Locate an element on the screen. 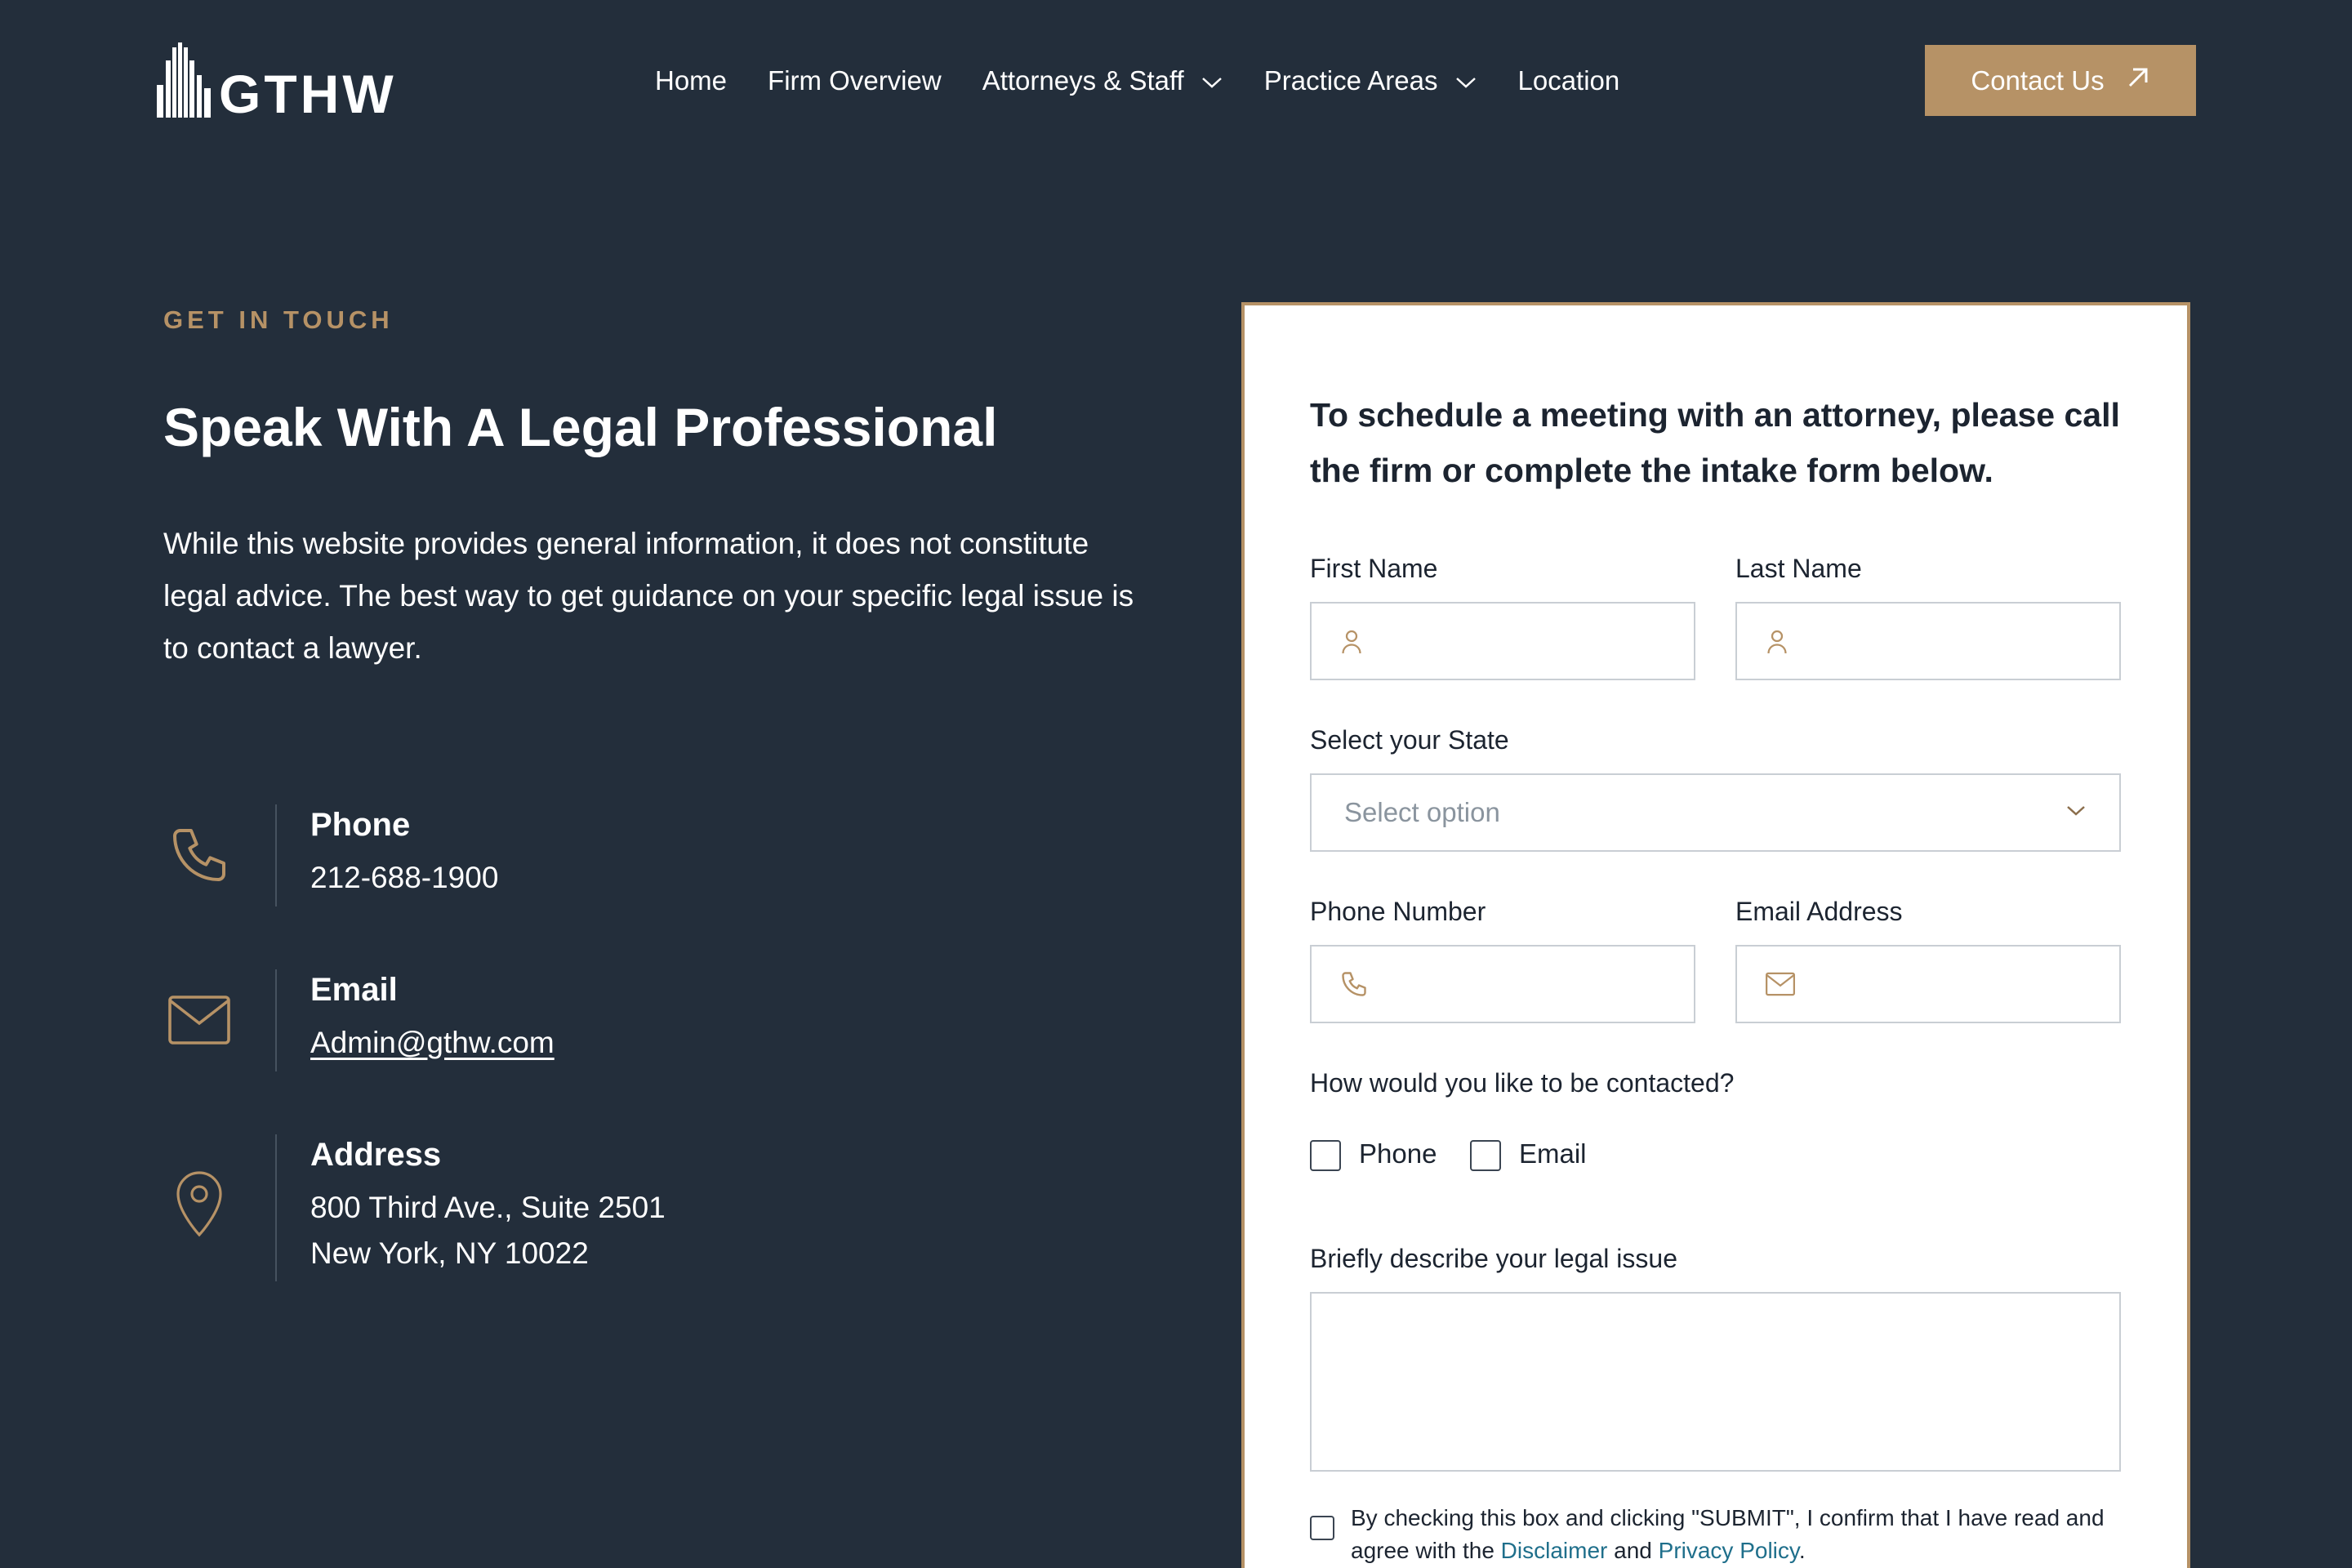  email-link: Admin@gthw.com is located at coordinates (432, 1043).